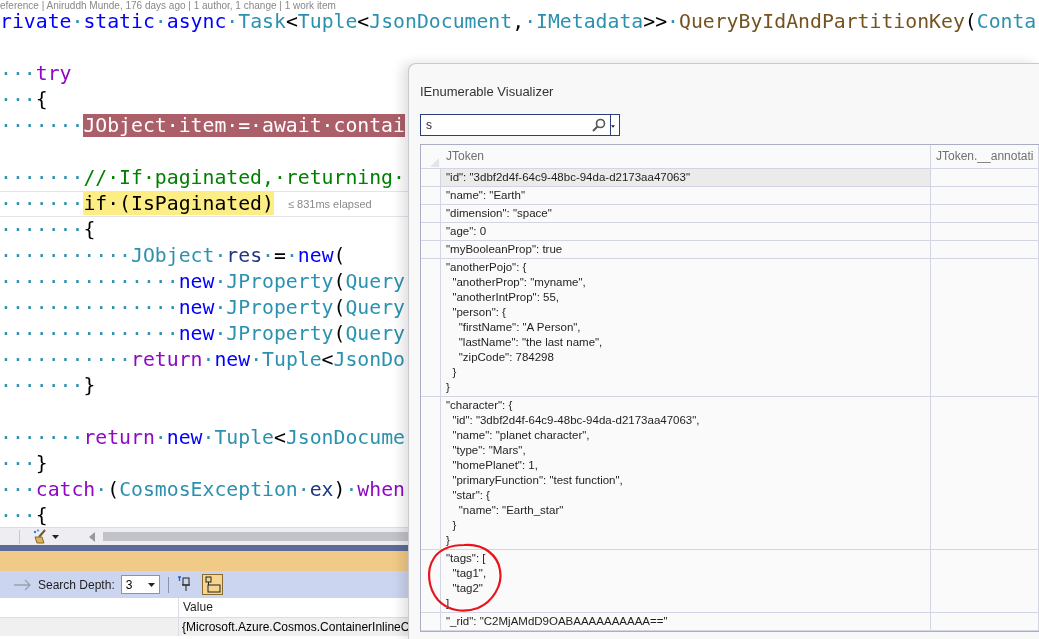 The width and height of the screenshot is (1039, 639). What do you see at coordinates (686, 249) in the screenshot?
I see `grid-cell: "myBooleanProp": true` at bounding box center [686, 249].